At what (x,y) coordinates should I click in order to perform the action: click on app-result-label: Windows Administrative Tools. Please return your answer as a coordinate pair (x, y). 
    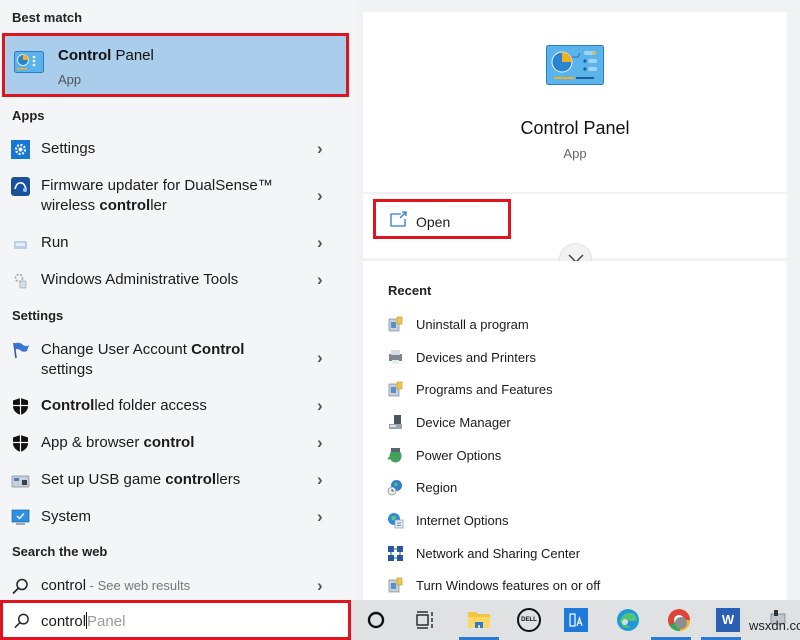
    Looking at the image, I should click on (140, 279).